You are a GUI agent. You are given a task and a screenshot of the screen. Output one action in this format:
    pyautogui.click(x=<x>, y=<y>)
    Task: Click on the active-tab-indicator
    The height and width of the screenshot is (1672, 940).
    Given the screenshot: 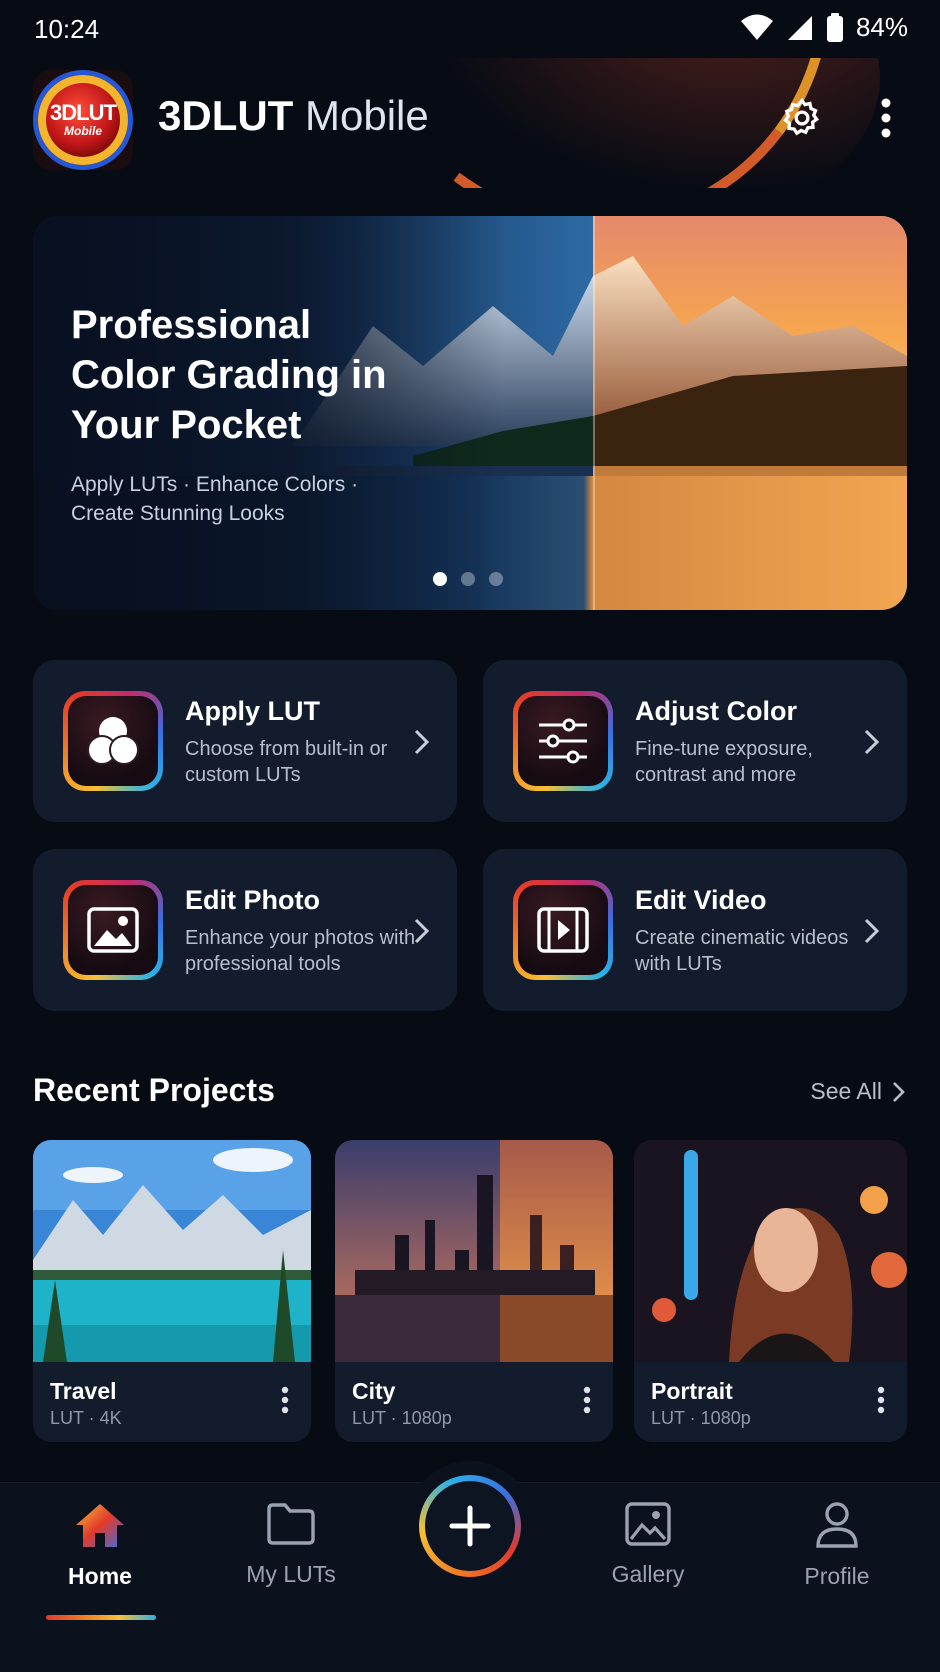 What is the action you would take?
    pyautogui.click(x=101, y=1617)
    